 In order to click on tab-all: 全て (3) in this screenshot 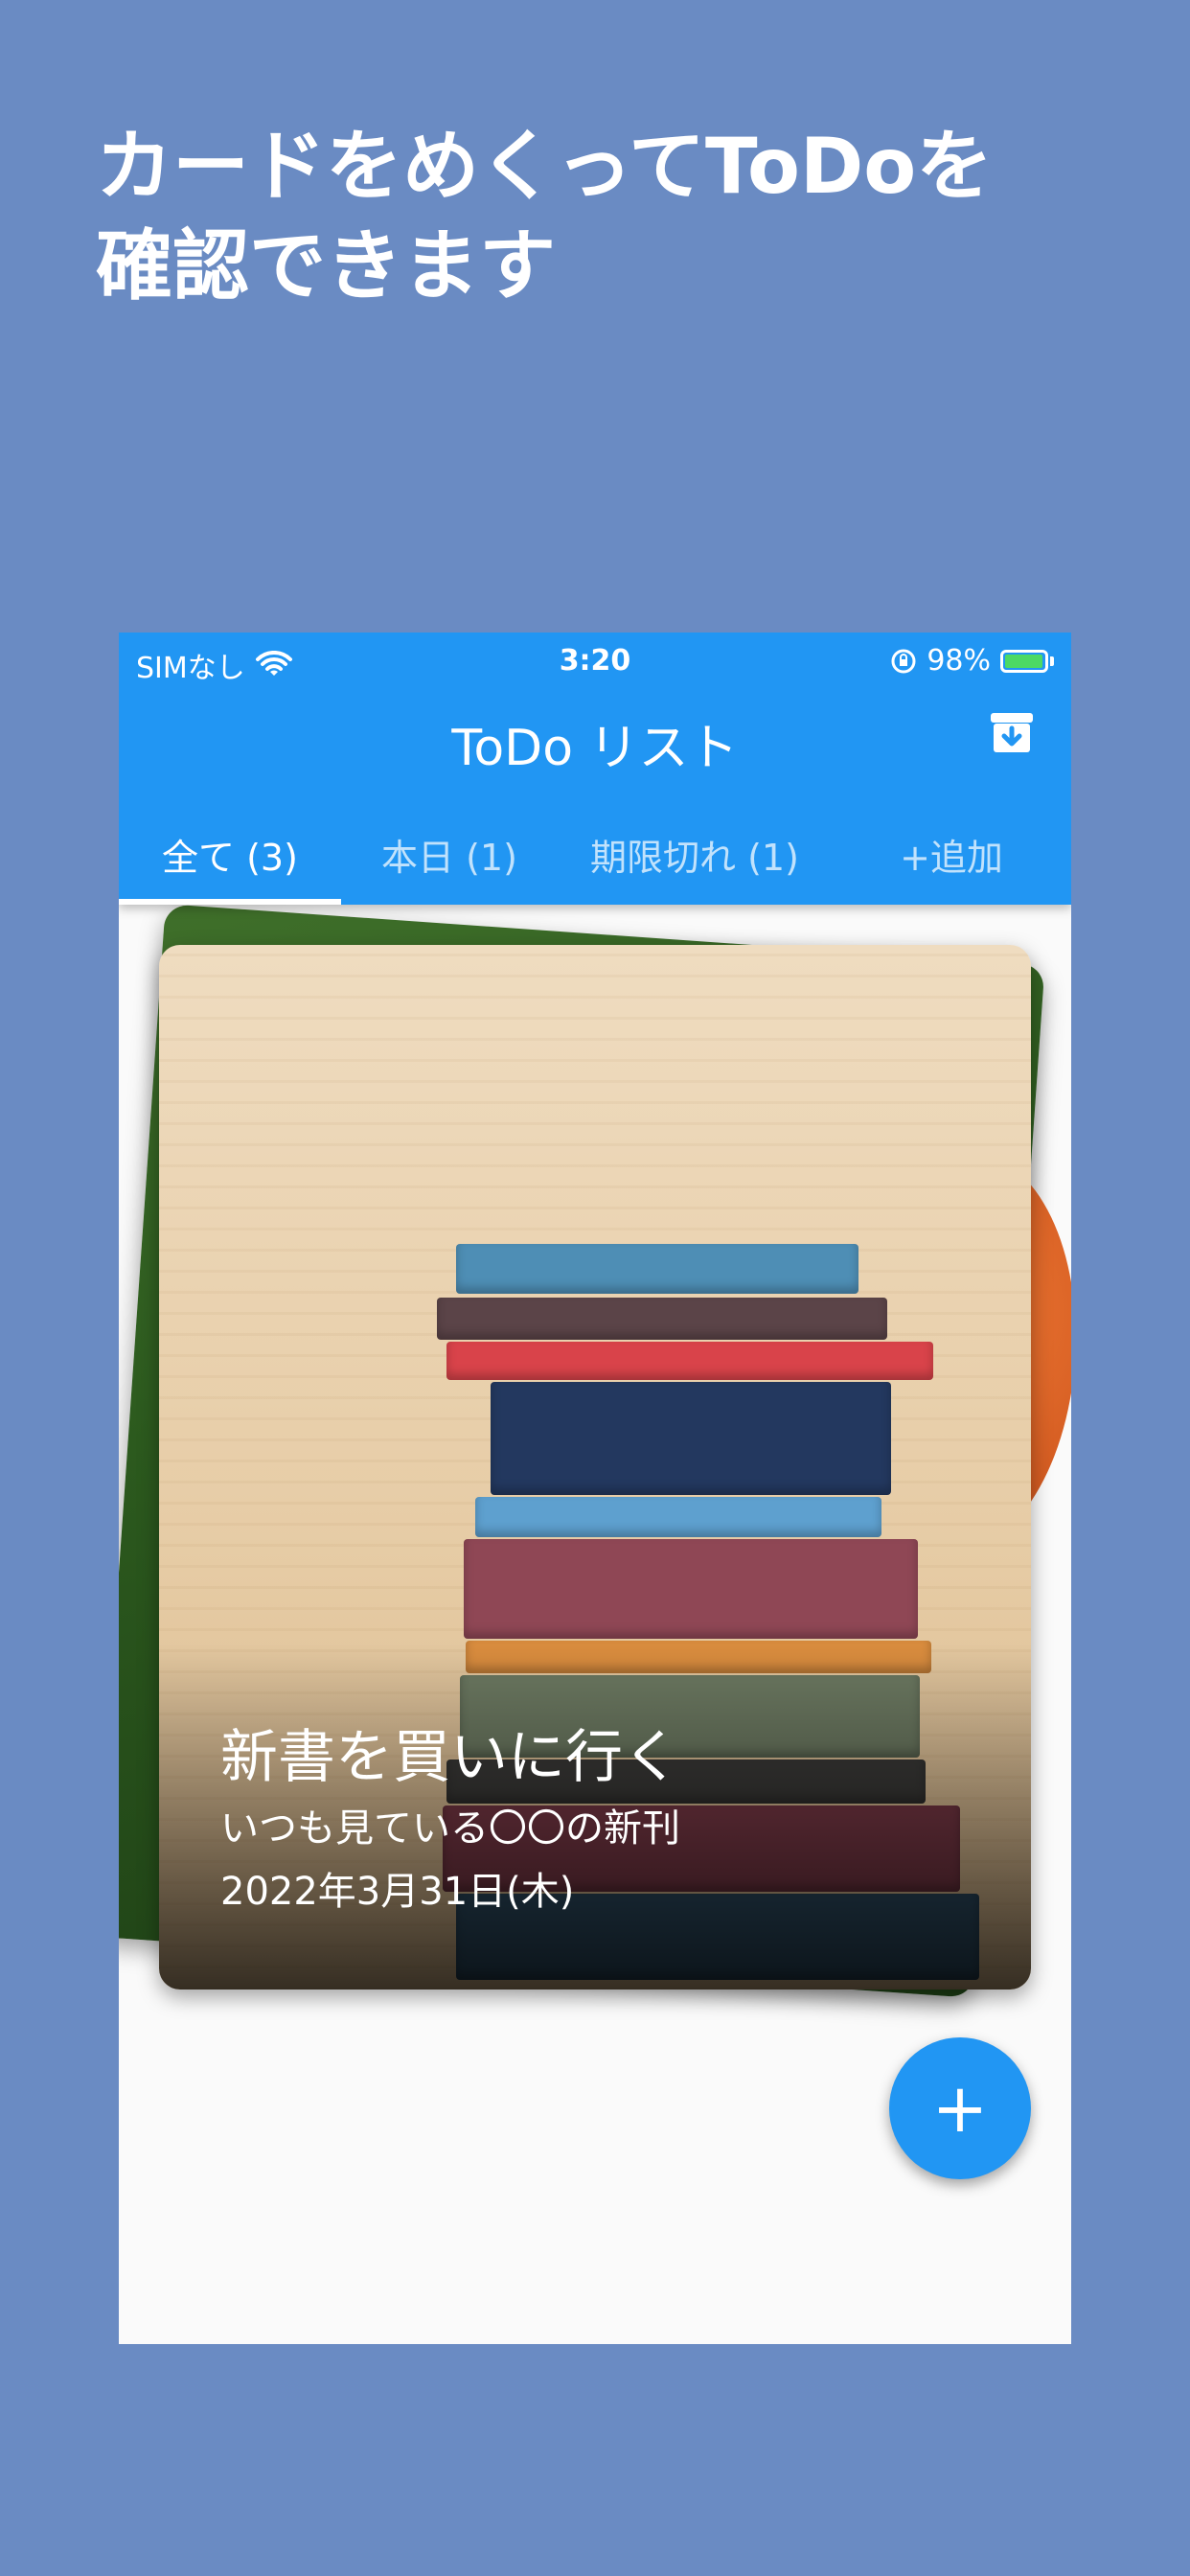, I will do `click(230, 854)`.